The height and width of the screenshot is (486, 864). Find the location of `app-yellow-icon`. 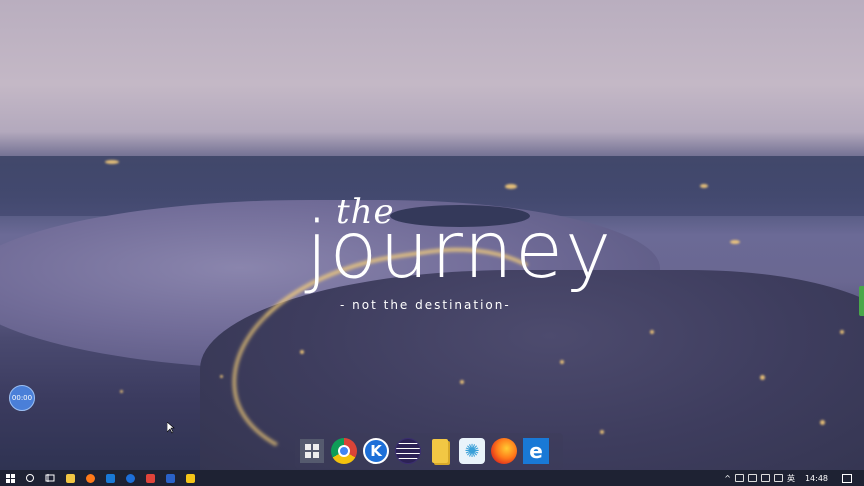

app-yellow-icon is located at coordinates (190, 478).